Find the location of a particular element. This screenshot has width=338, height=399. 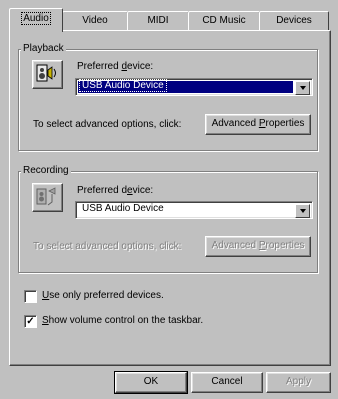

speaker-icon-graphic is located at coordinates (46, 73).